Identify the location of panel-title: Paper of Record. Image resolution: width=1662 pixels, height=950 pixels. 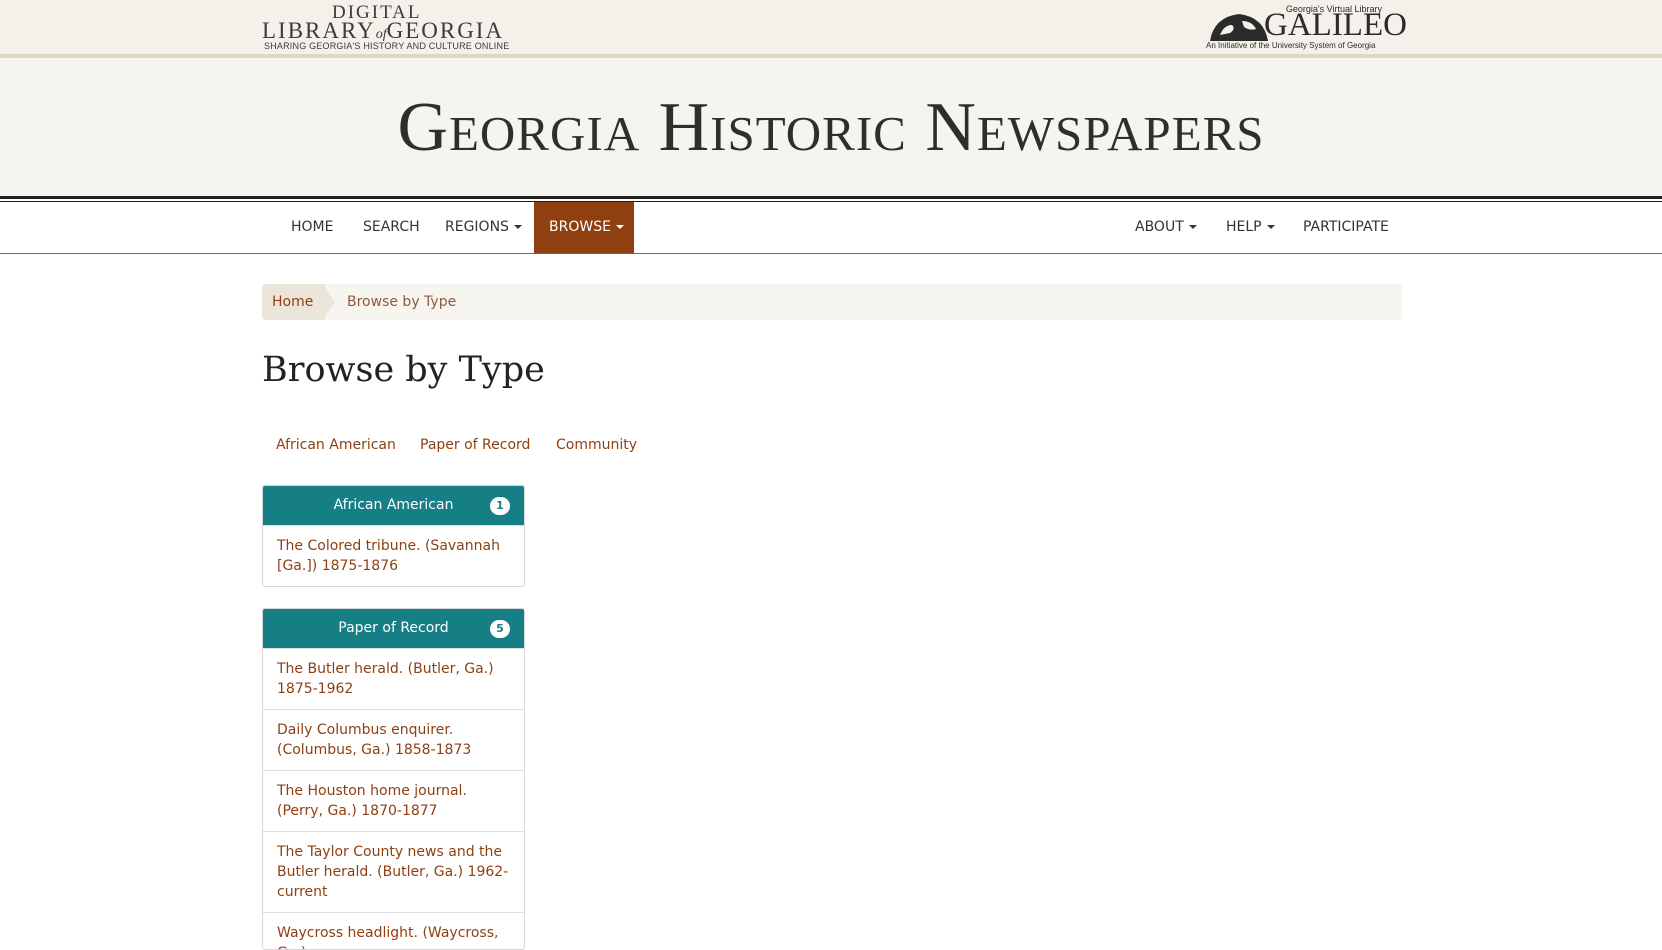
(393, 628).